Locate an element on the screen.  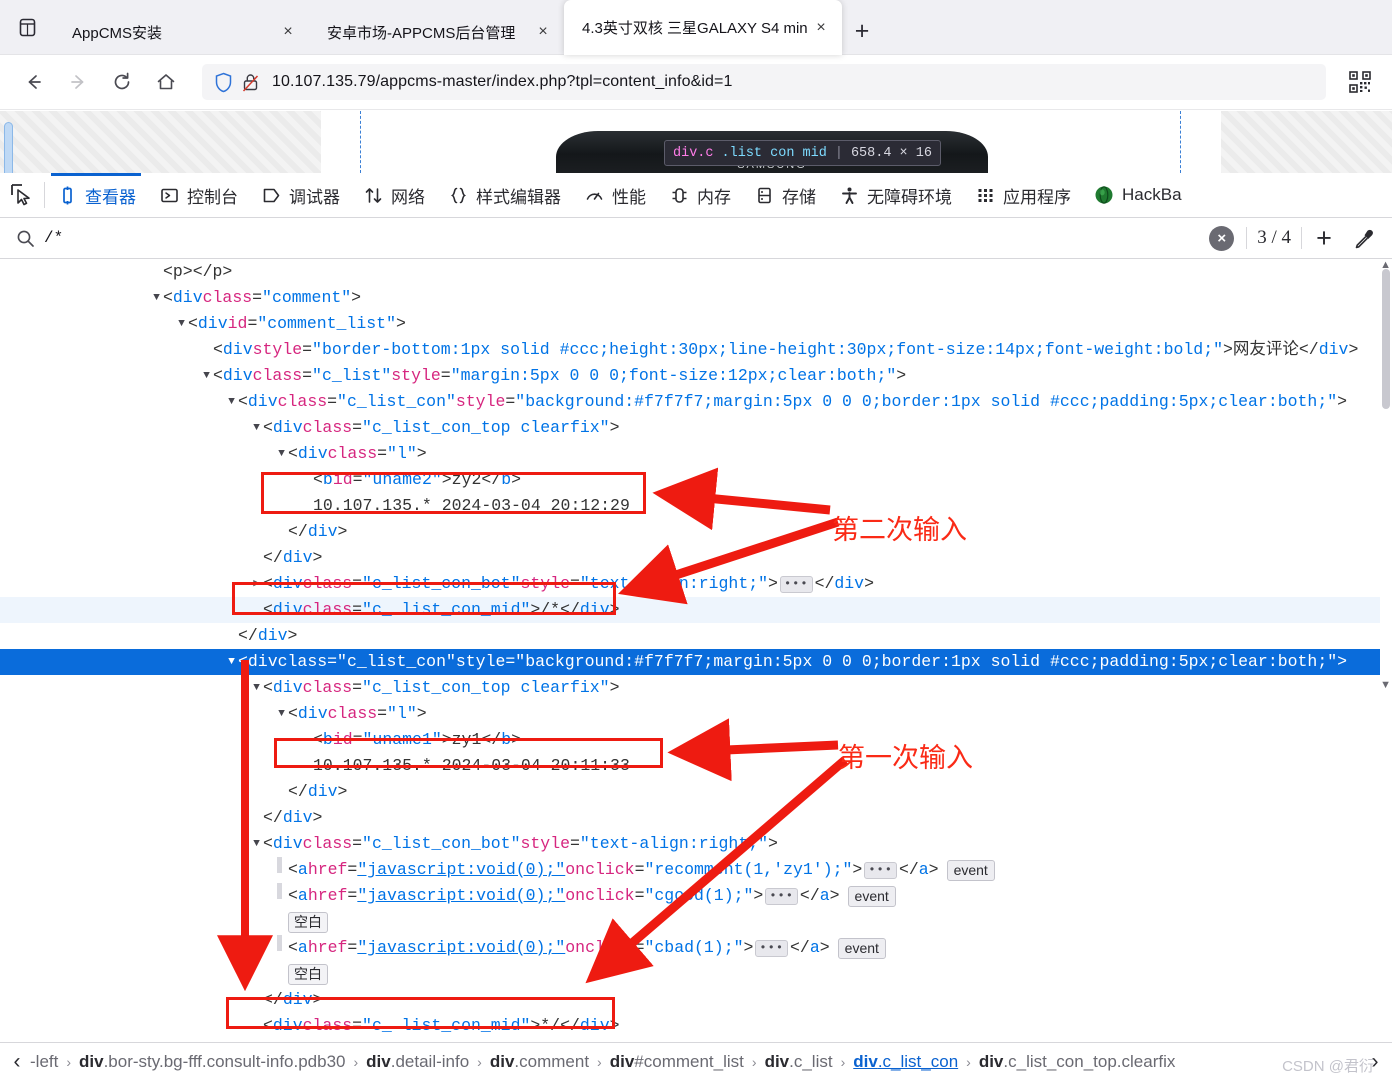
markup-text-node: zy2 is located at coordinates (467, 480).